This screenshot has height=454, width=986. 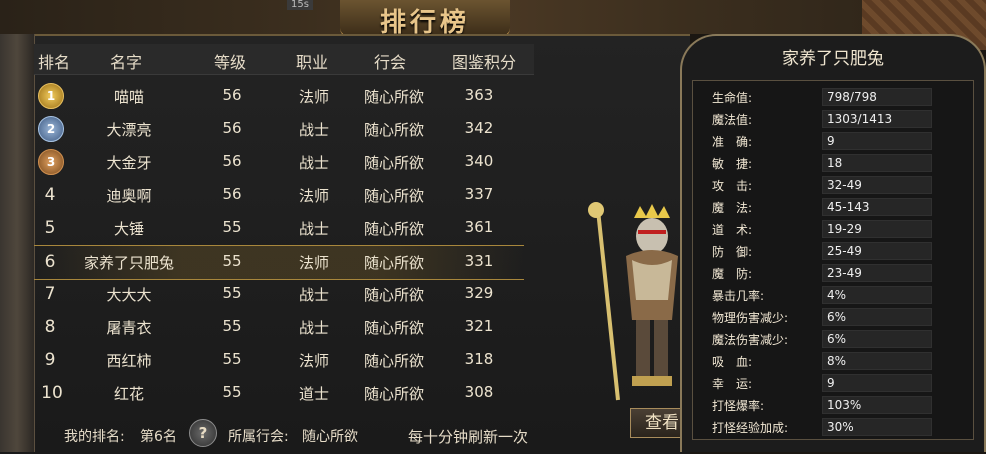 What do you see at coordinates (877, 163) in the screenshot?
I see `stat-value: 18` at bounding box center [877, 163].